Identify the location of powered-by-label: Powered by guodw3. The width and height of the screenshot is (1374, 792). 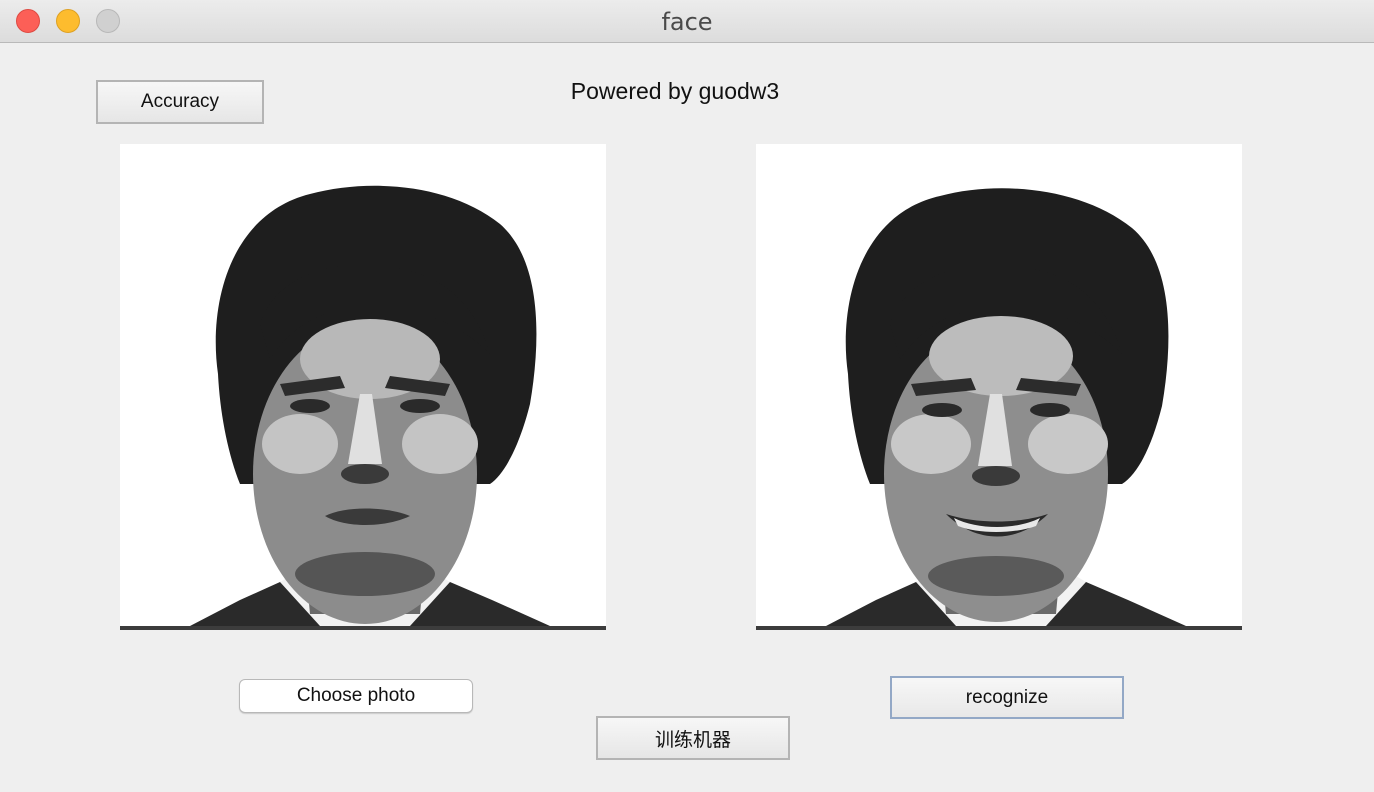
(675, 91).